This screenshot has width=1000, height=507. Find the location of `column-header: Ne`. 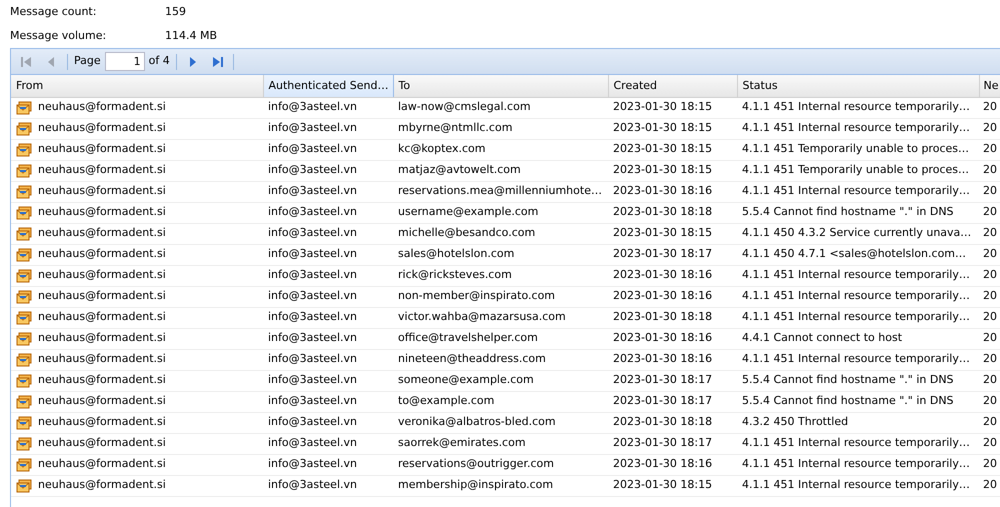

column-header: Ne is located at coordinates (989, 86).